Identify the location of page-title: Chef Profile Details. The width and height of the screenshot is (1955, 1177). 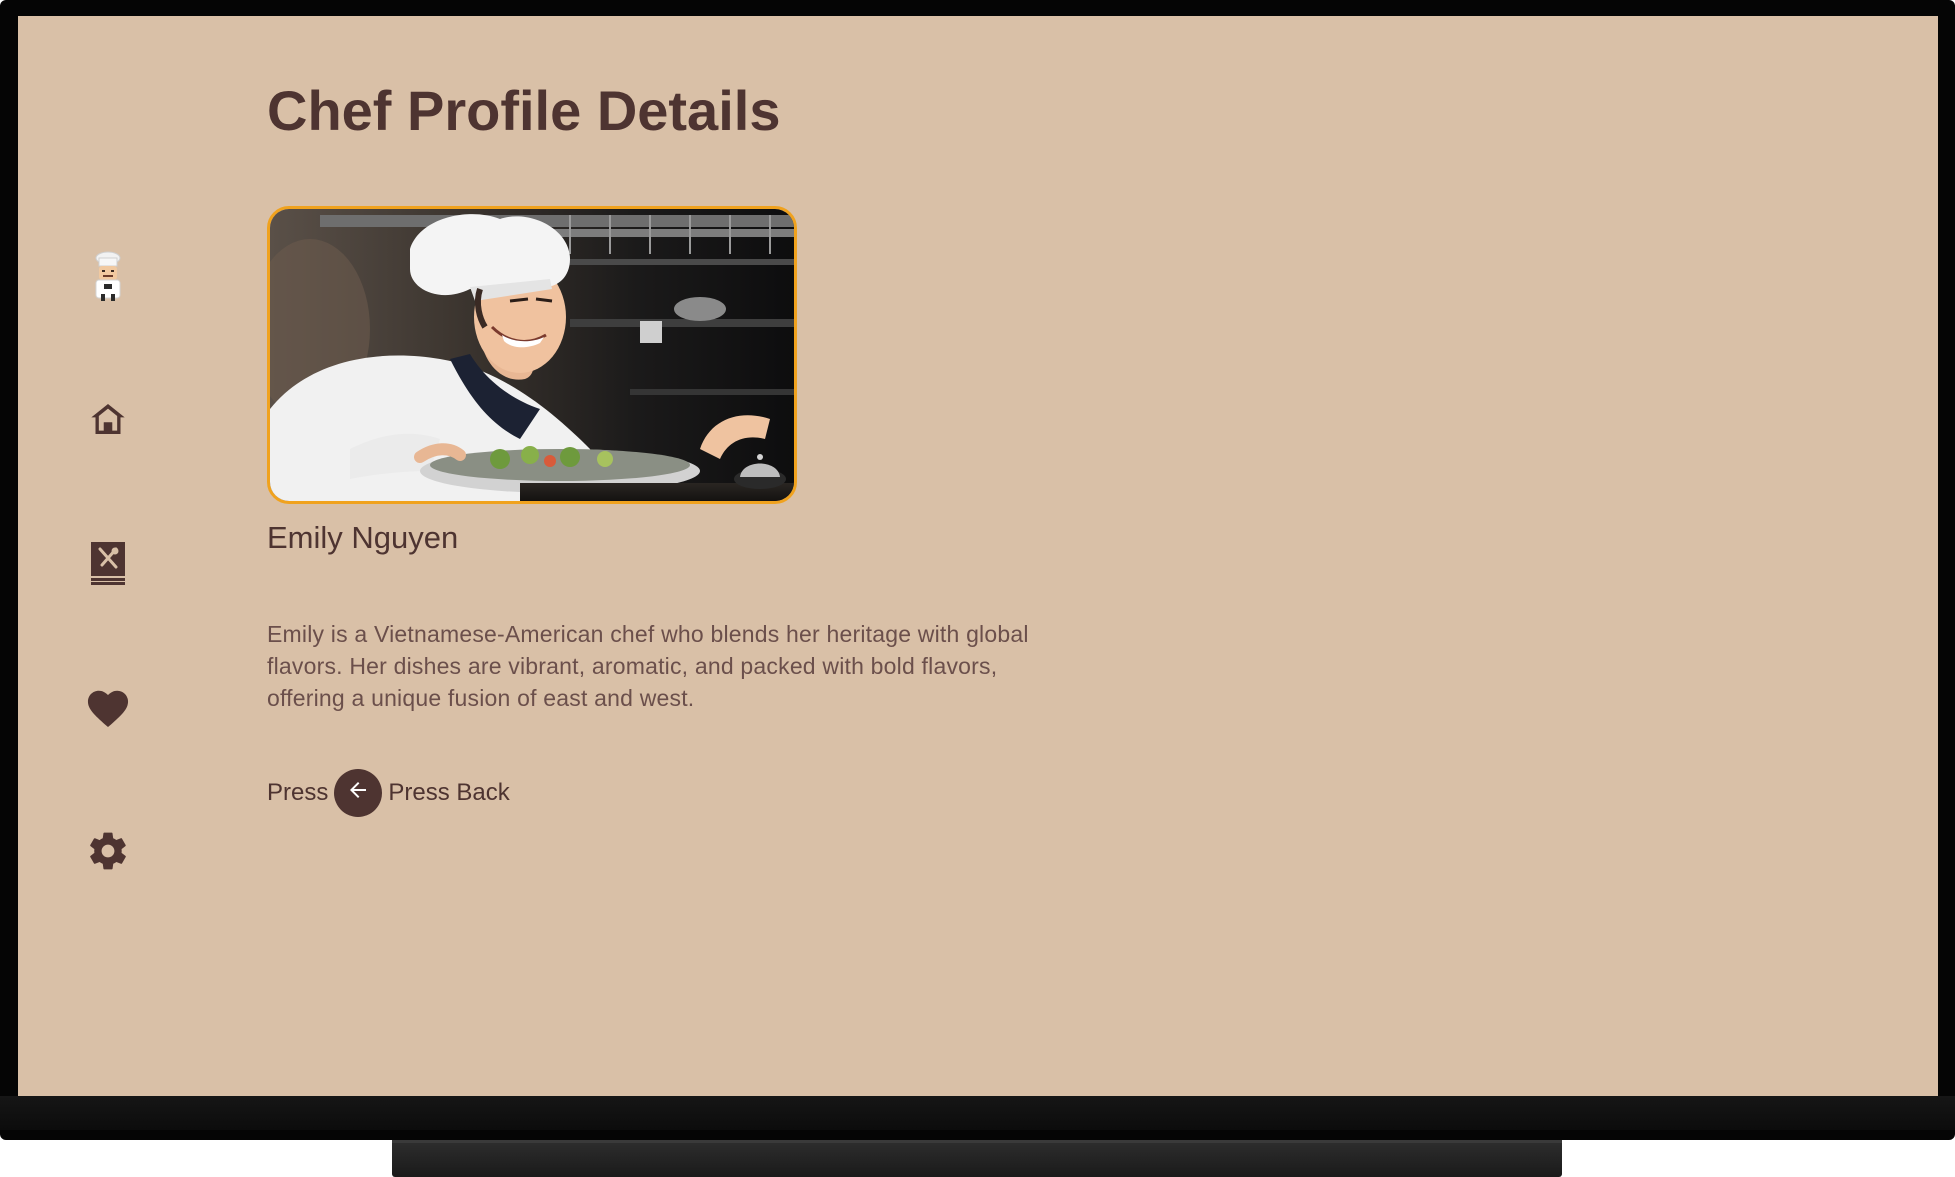
(524, 110).